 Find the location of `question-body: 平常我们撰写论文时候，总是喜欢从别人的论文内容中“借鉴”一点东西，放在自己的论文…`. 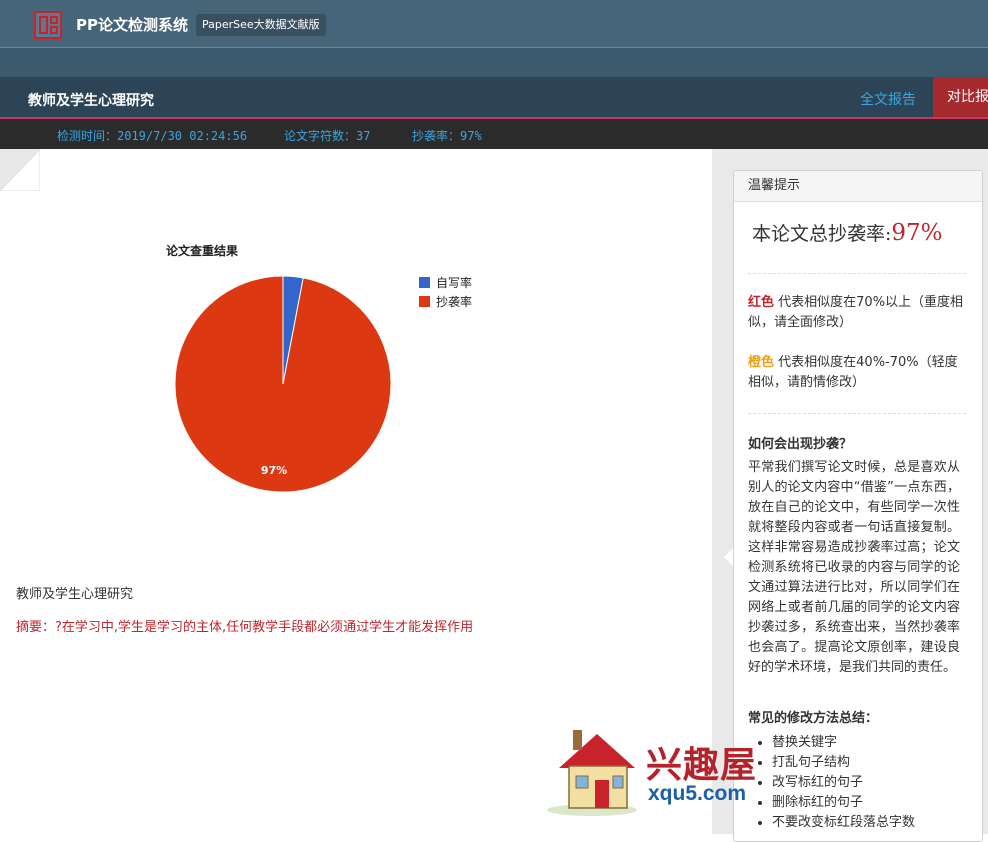

question-body: 平常我们撰写论文时候，总是喜欢从别人的论文内容中“借鉴”一点东西，放在自己的论文… is located at coordinates (854, 567).